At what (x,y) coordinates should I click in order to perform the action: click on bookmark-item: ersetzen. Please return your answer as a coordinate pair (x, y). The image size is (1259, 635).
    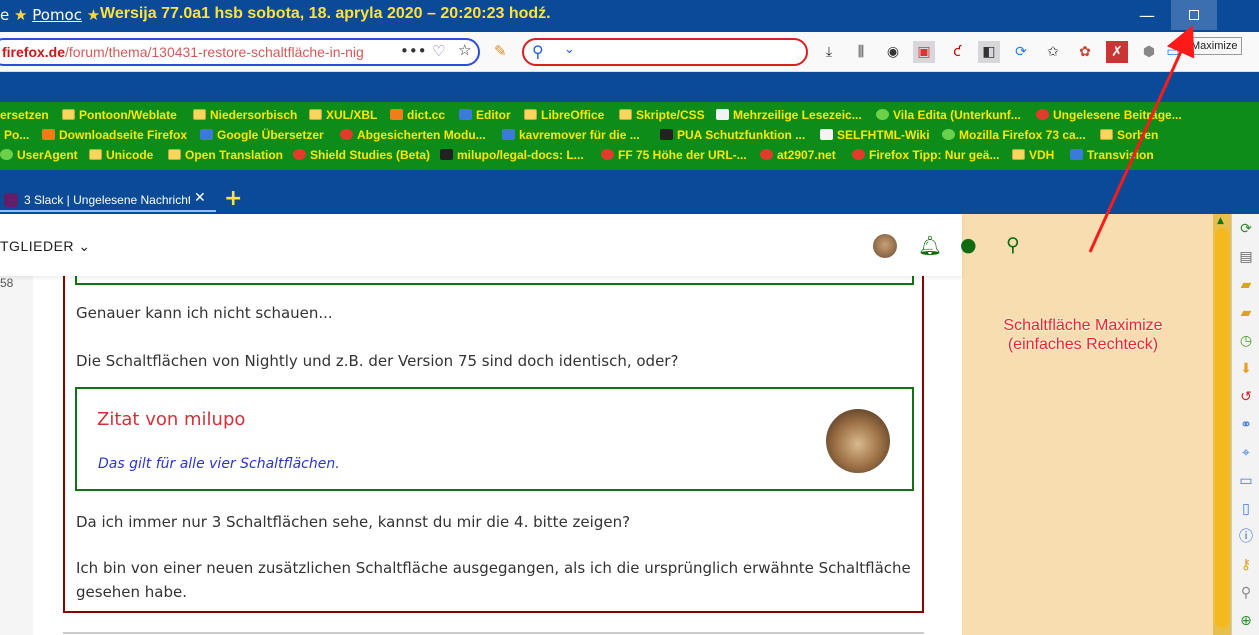
    Looking at the image, I should click on (24, 115).